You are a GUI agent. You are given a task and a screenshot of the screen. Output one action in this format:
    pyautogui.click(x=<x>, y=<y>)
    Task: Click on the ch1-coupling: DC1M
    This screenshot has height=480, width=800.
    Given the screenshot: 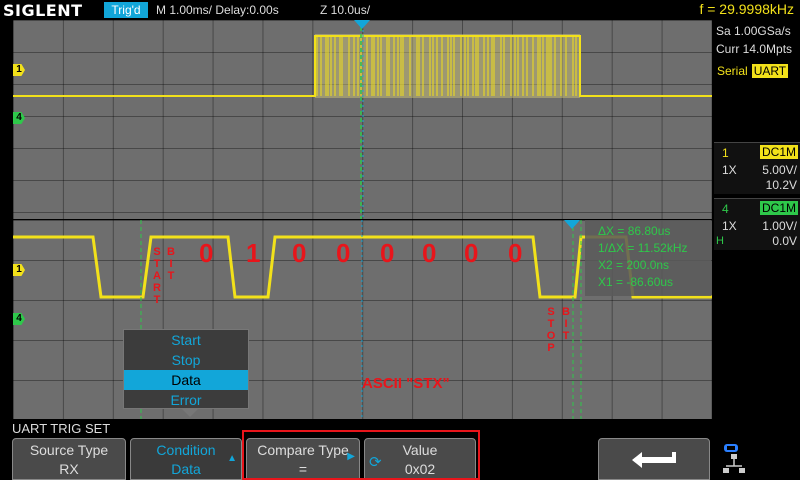 What is the action you would take?
    pyautogui.click(x=778, y=152)
    